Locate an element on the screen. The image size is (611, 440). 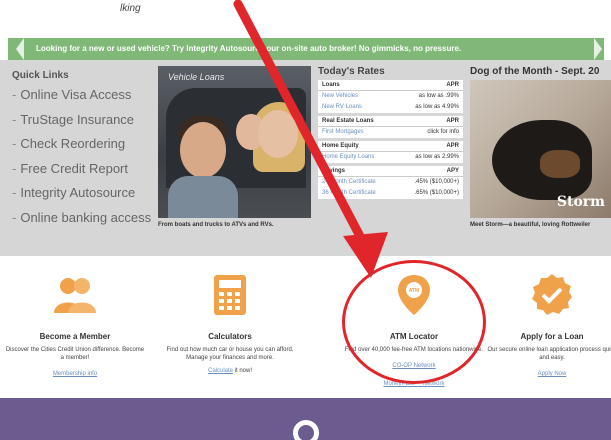
footer-band is located at coordinates (305, 419).